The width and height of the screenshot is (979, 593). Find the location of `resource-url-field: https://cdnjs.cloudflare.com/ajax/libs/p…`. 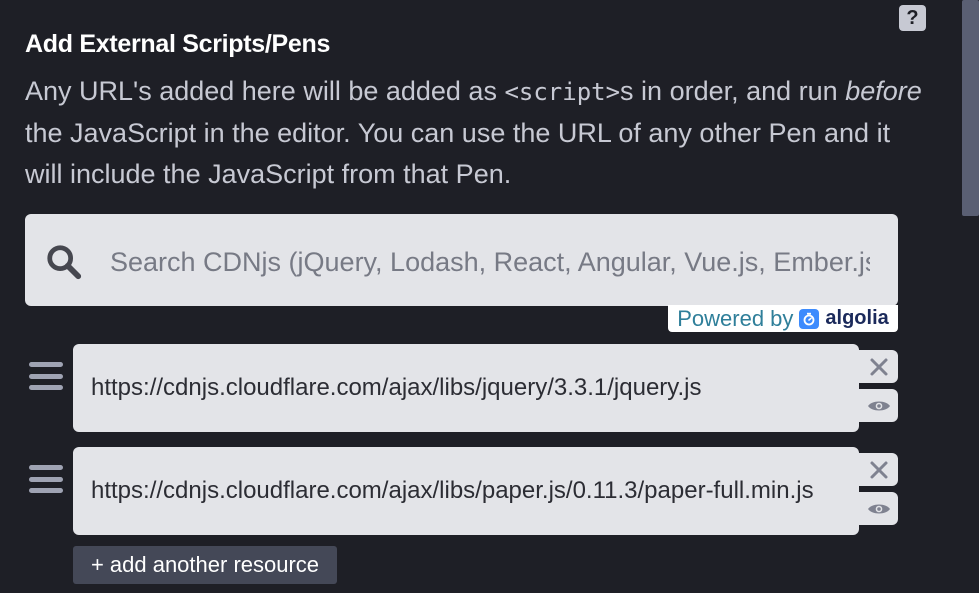

resource-url-field: https://cdnjs.cloudflare.com/ajax/libs/p… is located at coordinates (466, 491).